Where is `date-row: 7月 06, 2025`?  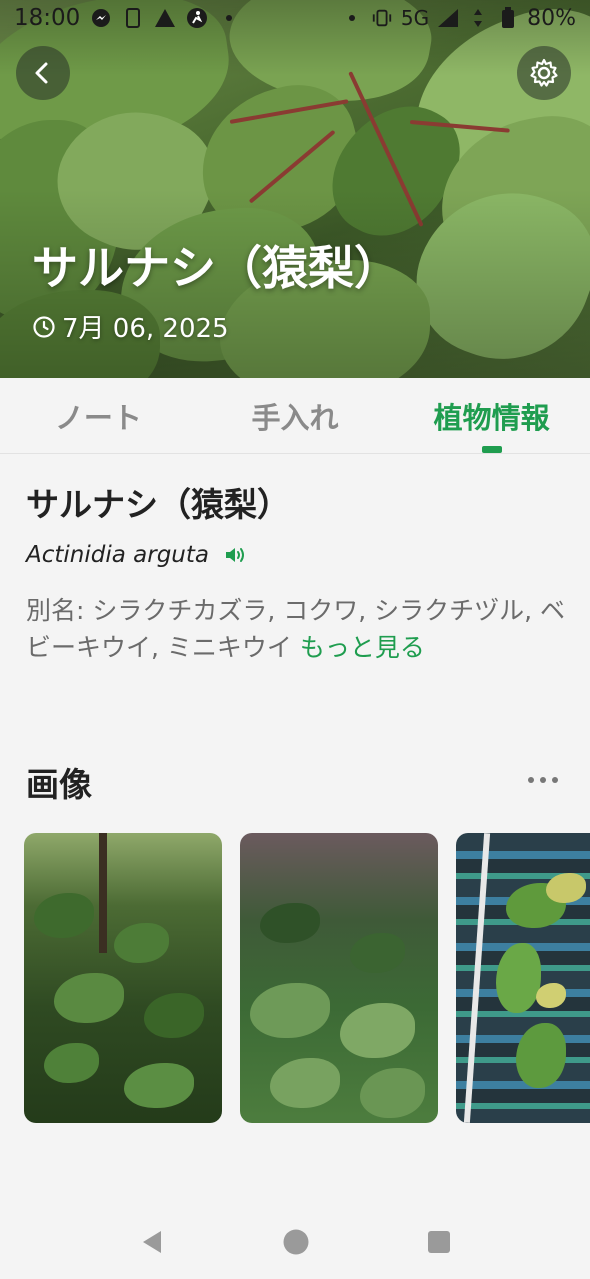
date-row: 7月 06, 2025 is located at coordinates (130, 326).